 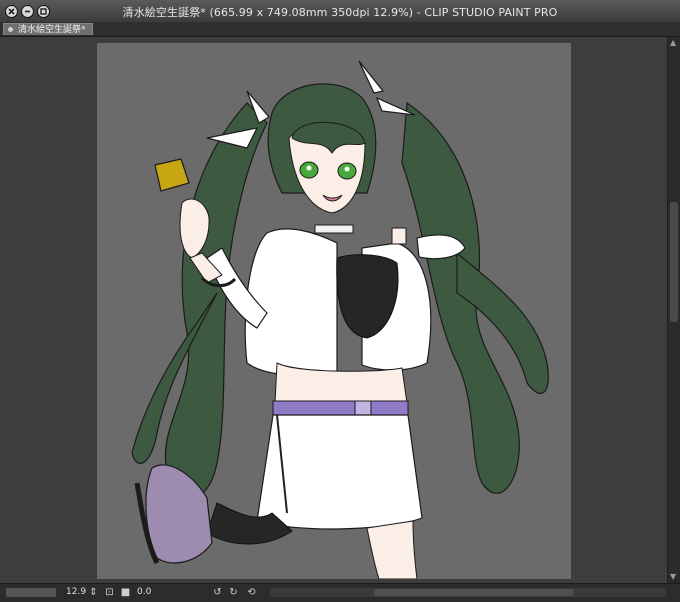 What do you see at coordinates (10, 29) in the screenshot?
I see `tab-close-icon` at bounding box center [10, 29].